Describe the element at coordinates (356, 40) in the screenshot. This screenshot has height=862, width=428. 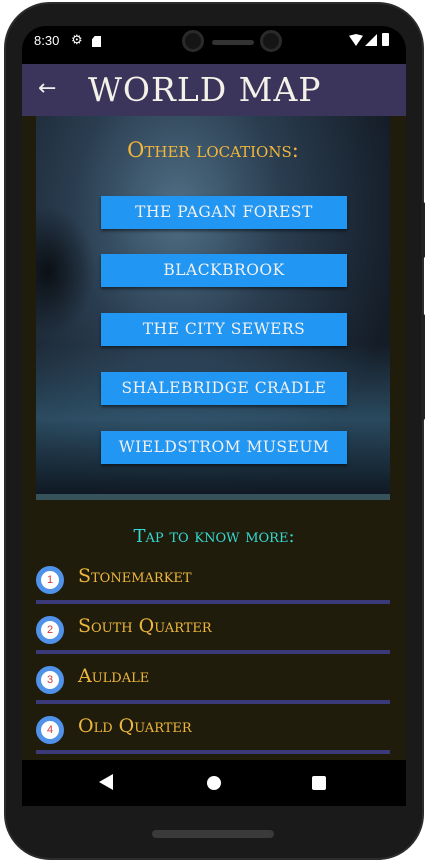
I see `wifi-icon` at that location.